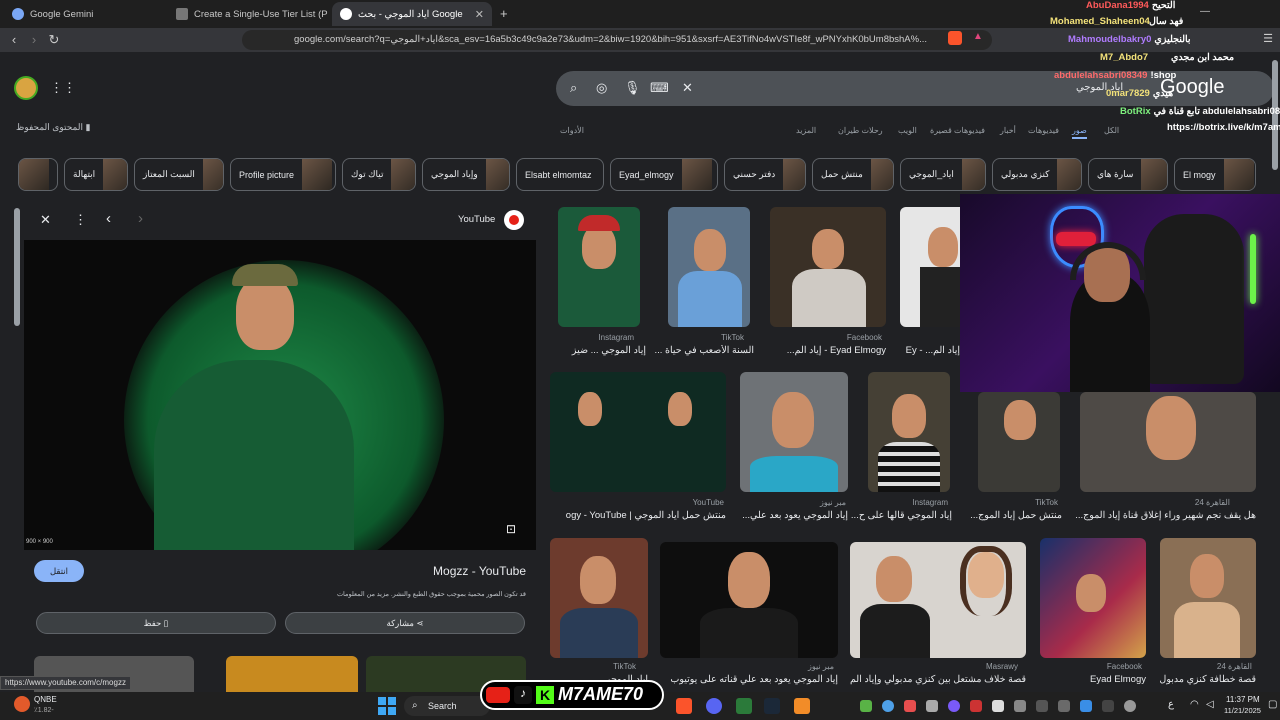  What do you see at coordinates (140, 218) in the screenshot?
I see `next-icon: ›` at bounding box center [140, 218].